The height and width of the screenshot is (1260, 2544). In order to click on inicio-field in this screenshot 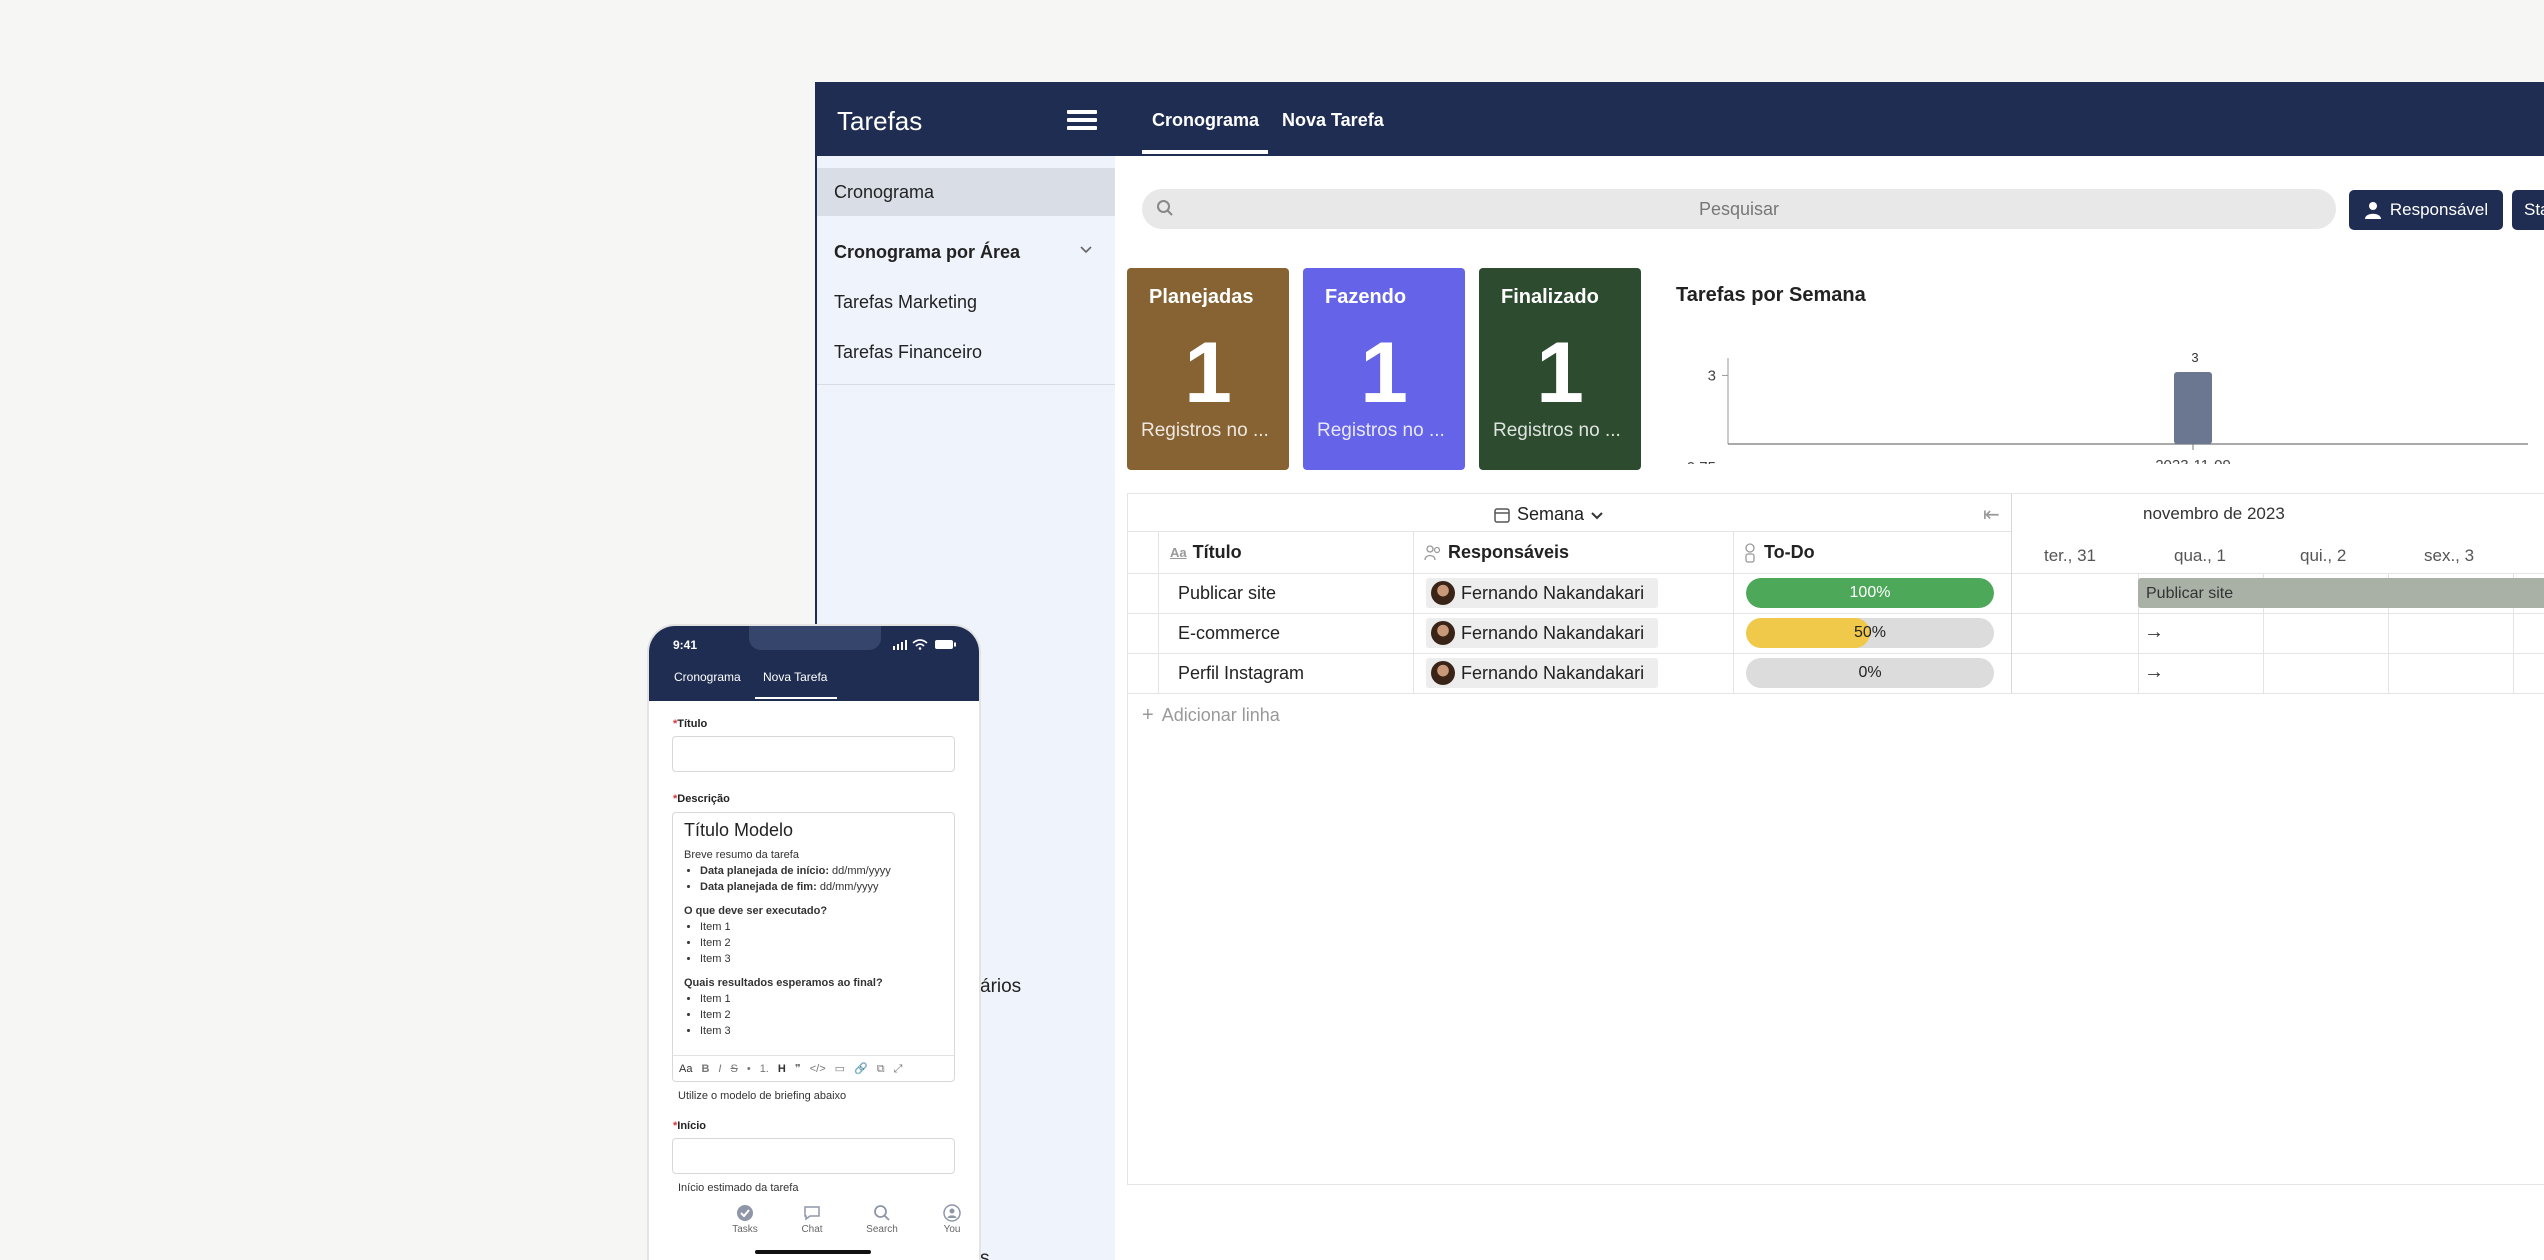, I will do `click(813, 1156)`.